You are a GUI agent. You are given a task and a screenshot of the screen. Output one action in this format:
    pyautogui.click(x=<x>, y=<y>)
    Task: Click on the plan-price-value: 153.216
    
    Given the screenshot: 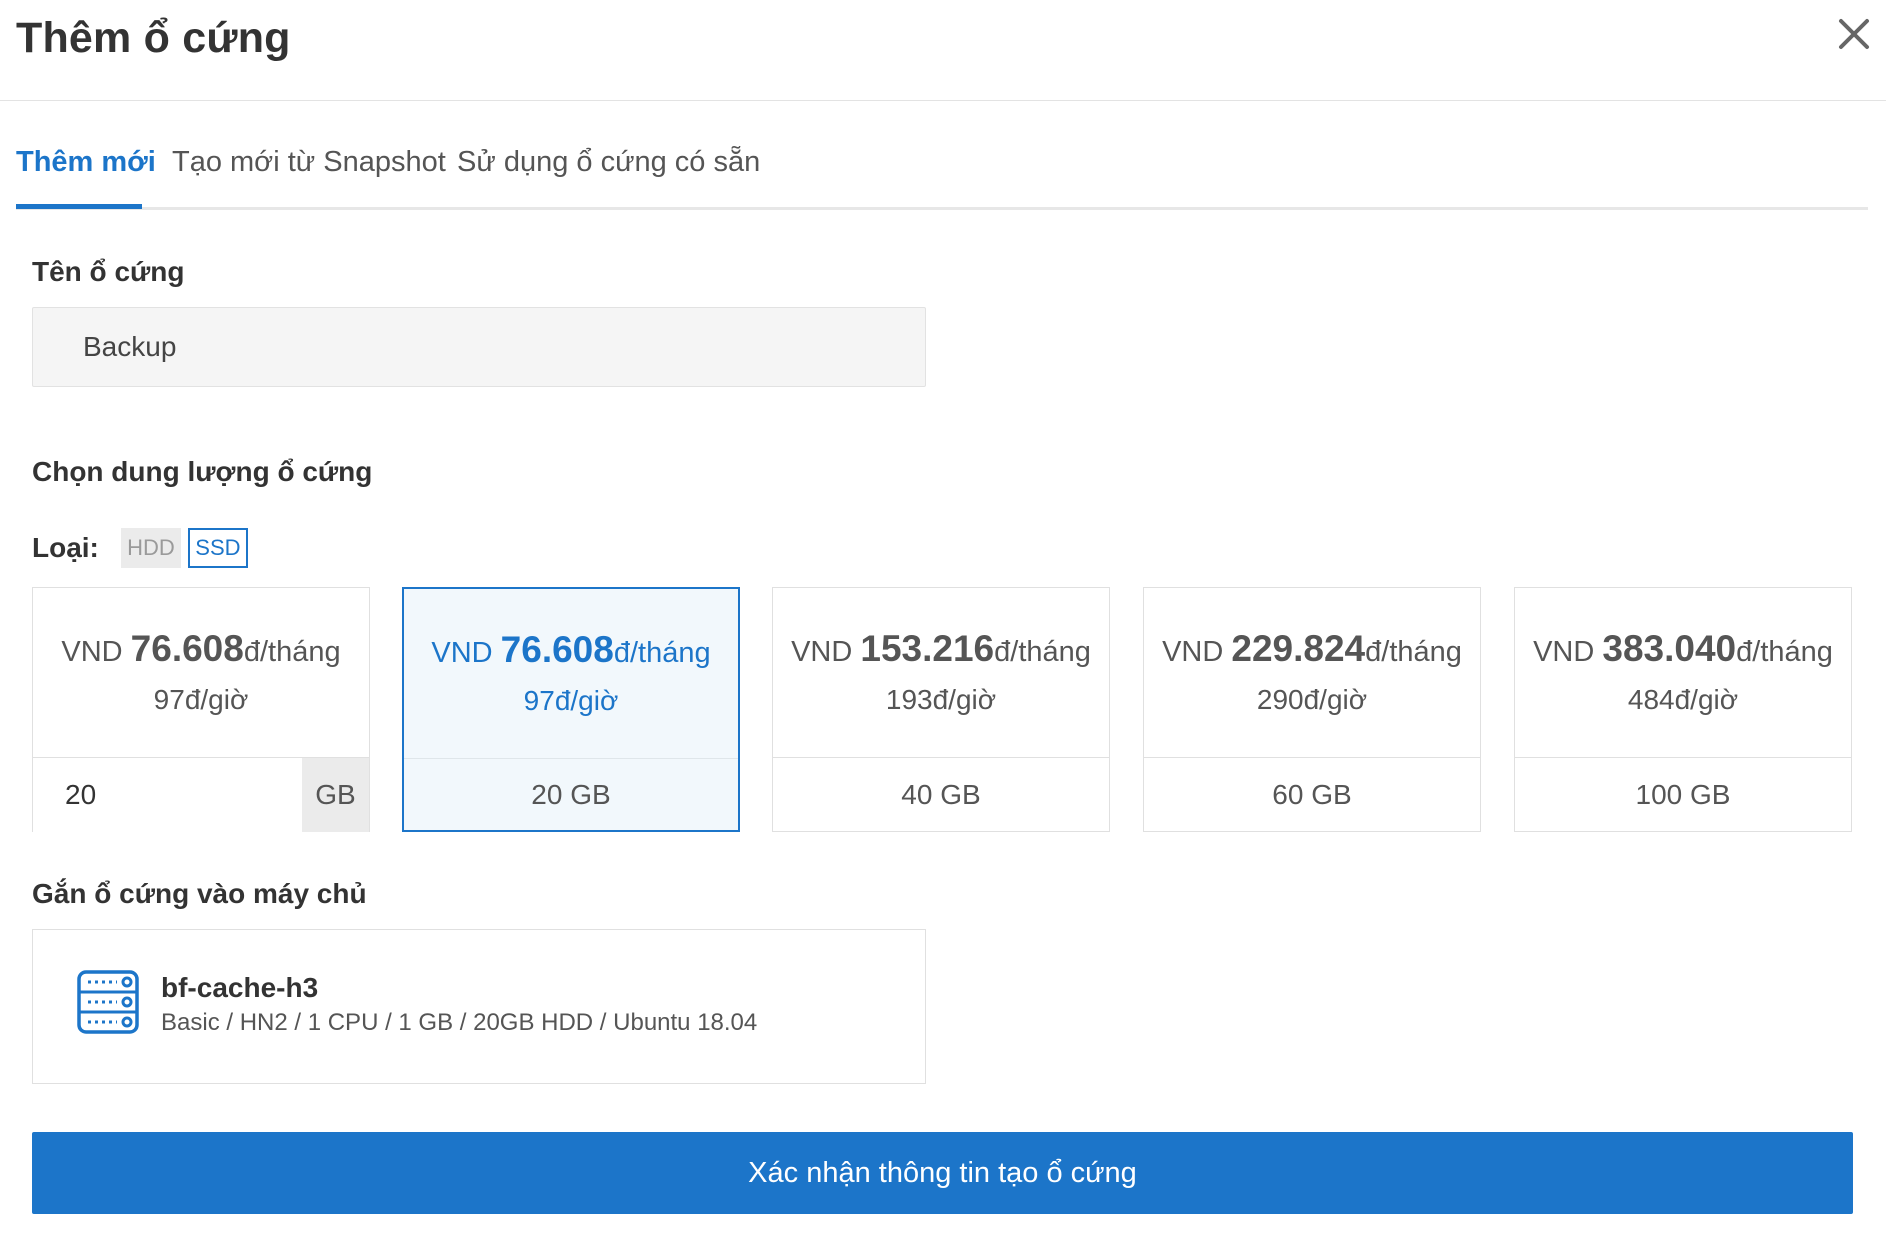 What is the action you would take?
    pyautogui.click(x=927, y=648)
    